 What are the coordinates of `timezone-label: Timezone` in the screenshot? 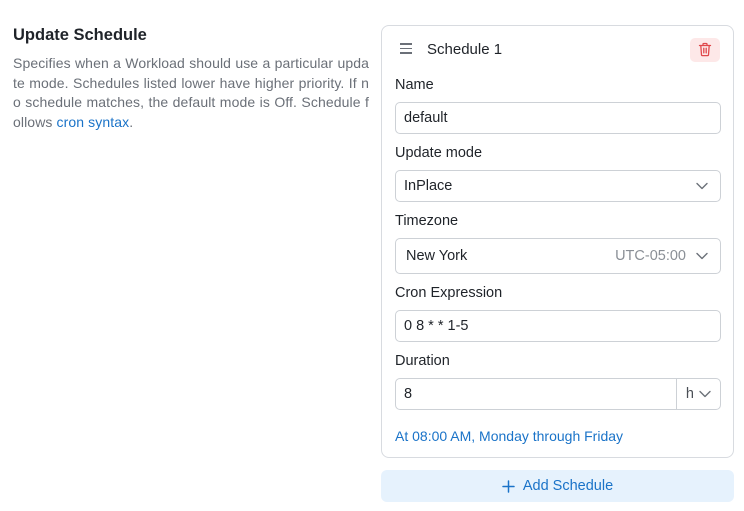 It's located at (427, 221).